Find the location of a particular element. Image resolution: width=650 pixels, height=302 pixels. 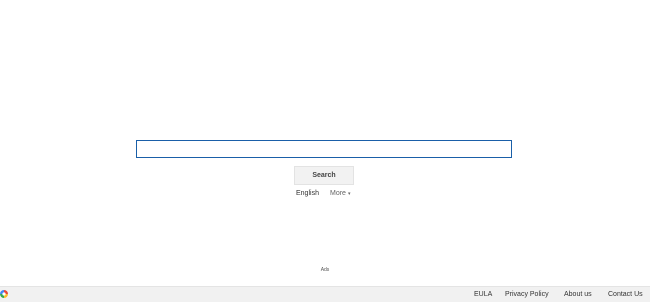

search-button: Search is located at coordinates (324, 175).